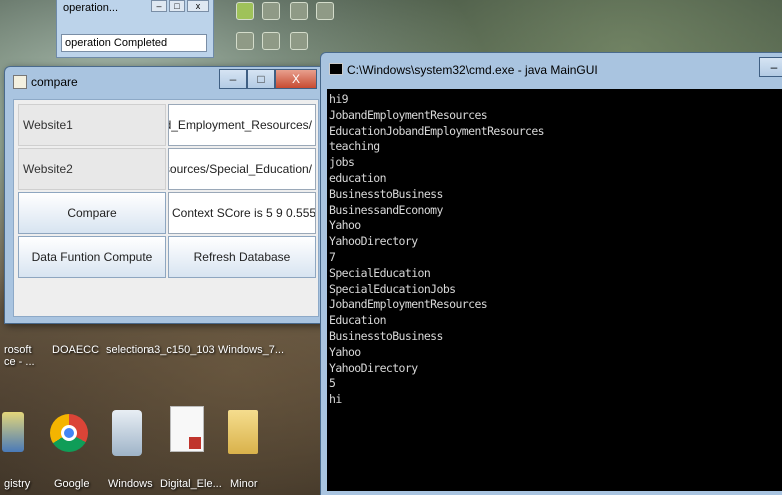 The image size is (782, 495). What do you see at coordinates (69, 433) in the screenshot?
I see `chrome-icon` at bounding box center [69, 433].